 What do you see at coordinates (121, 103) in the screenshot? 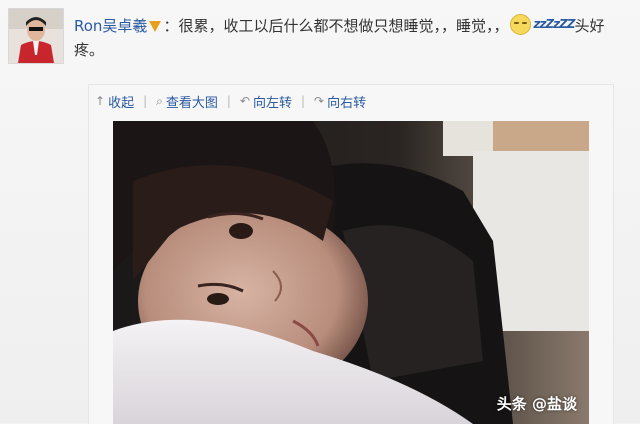
I see `collapse-label: 收起` at bounding box center [121, 103].